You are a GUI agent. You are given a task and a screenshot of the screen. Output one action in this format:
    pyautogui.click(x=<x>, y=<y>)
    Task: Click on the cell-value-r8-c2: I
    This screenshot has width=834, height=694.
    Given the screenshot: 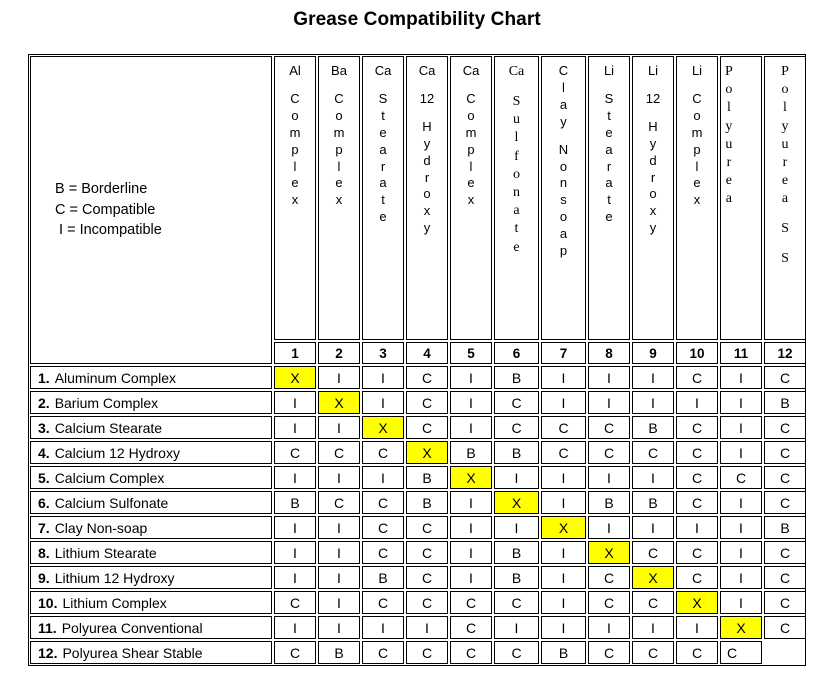 What is the action you would take?
    pyautogui.click(x=339, y=552)
    